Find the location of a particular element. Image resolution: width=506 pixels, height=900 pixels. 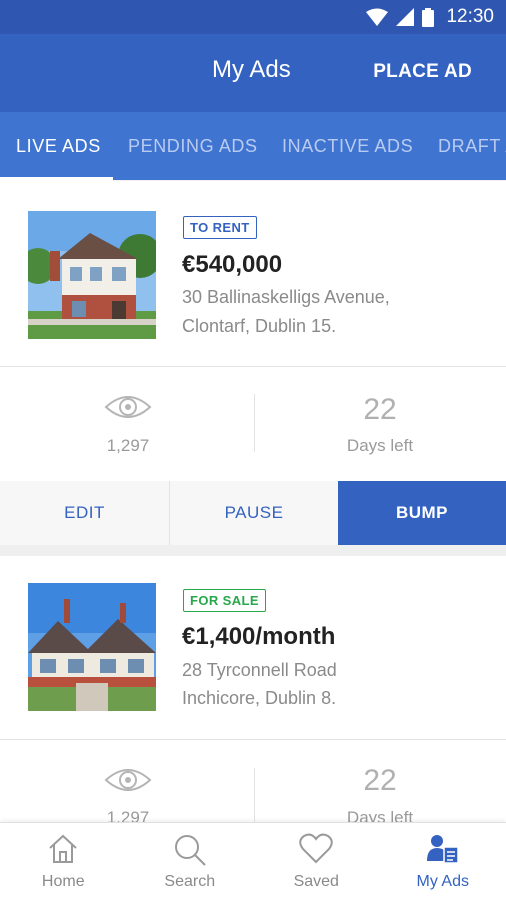

nav-my-ads: My Ads is located at coordinates (443, 861).